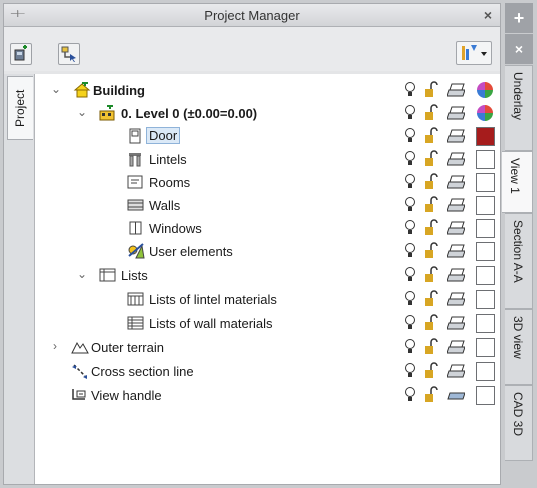 The height and width of the screenshot is (488, 537). I want to click on tree-row-building: ⌄ Building, so click(267, 91).